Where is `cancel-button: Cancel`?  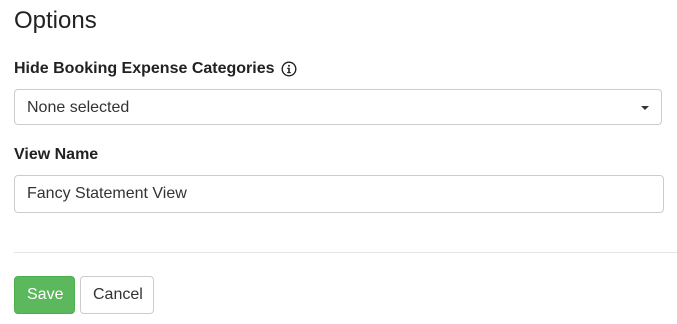 cancel-button: Cancel is located at coordinates (117, 295).